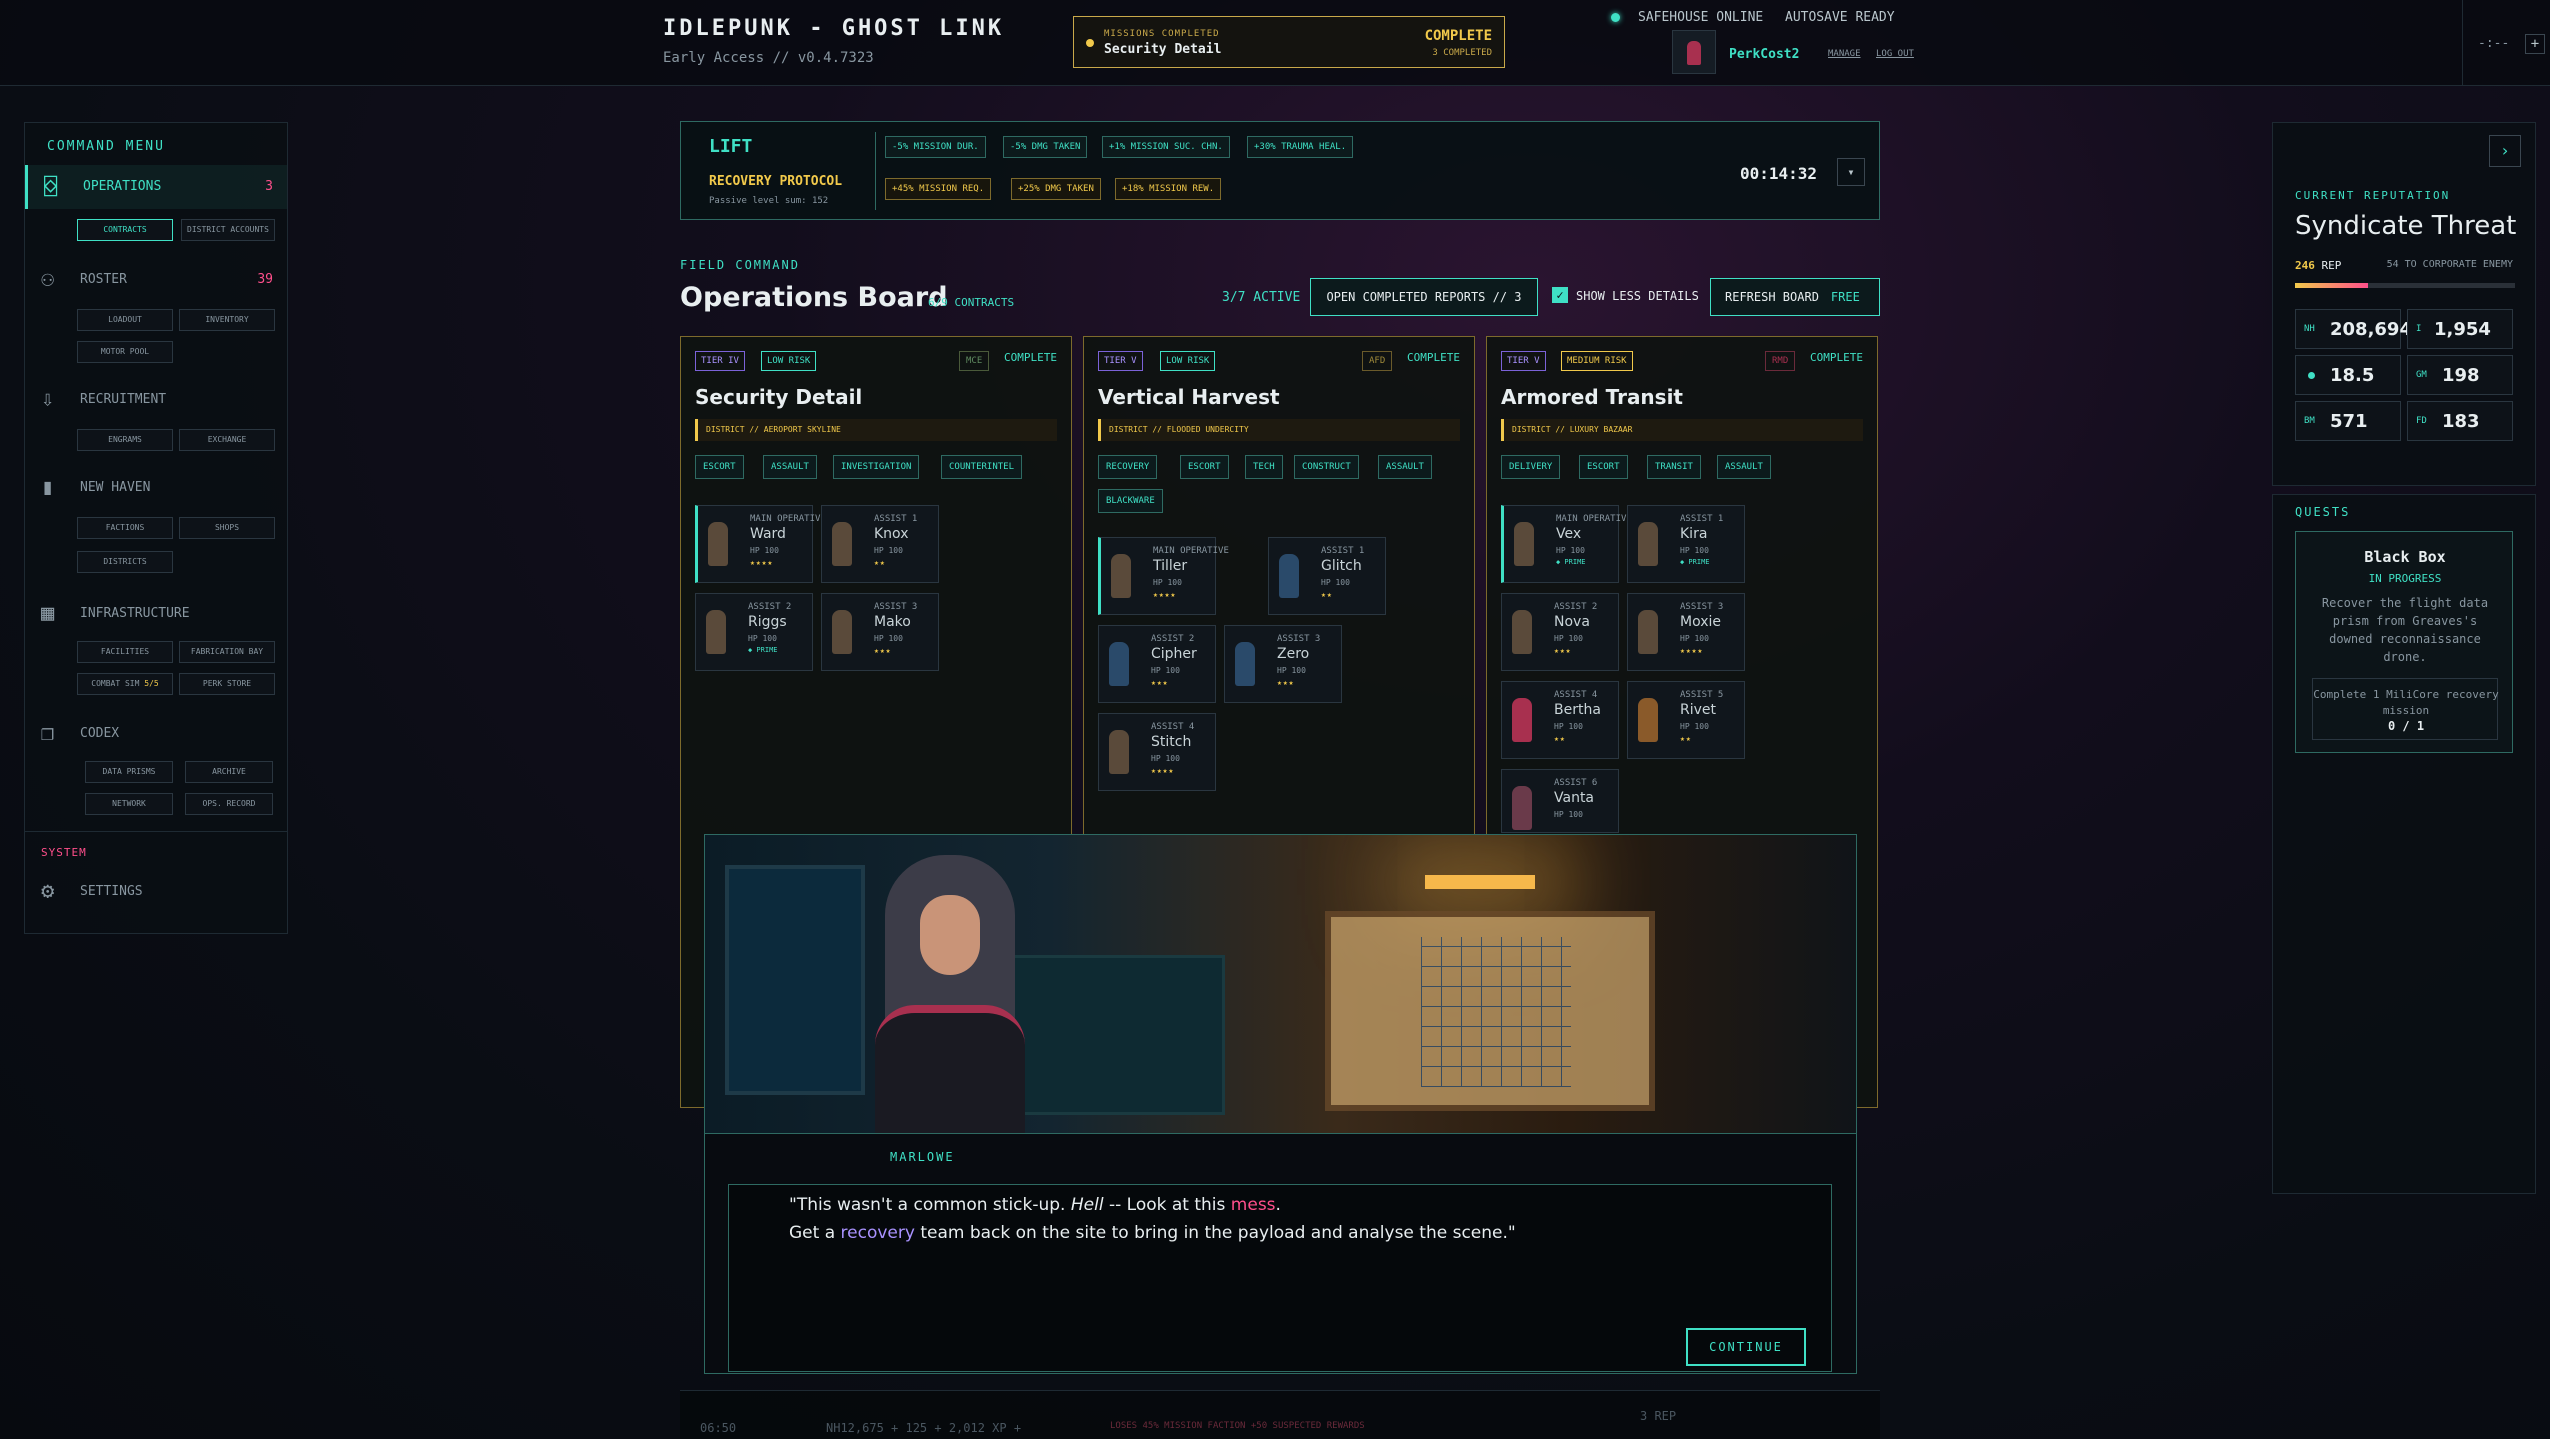 The image size is (2550, 1439). Describe the element at coordinates (834, 28) in the screenshot. I see `game-title: IDLEPUNK - GHOST LINK` at that location.